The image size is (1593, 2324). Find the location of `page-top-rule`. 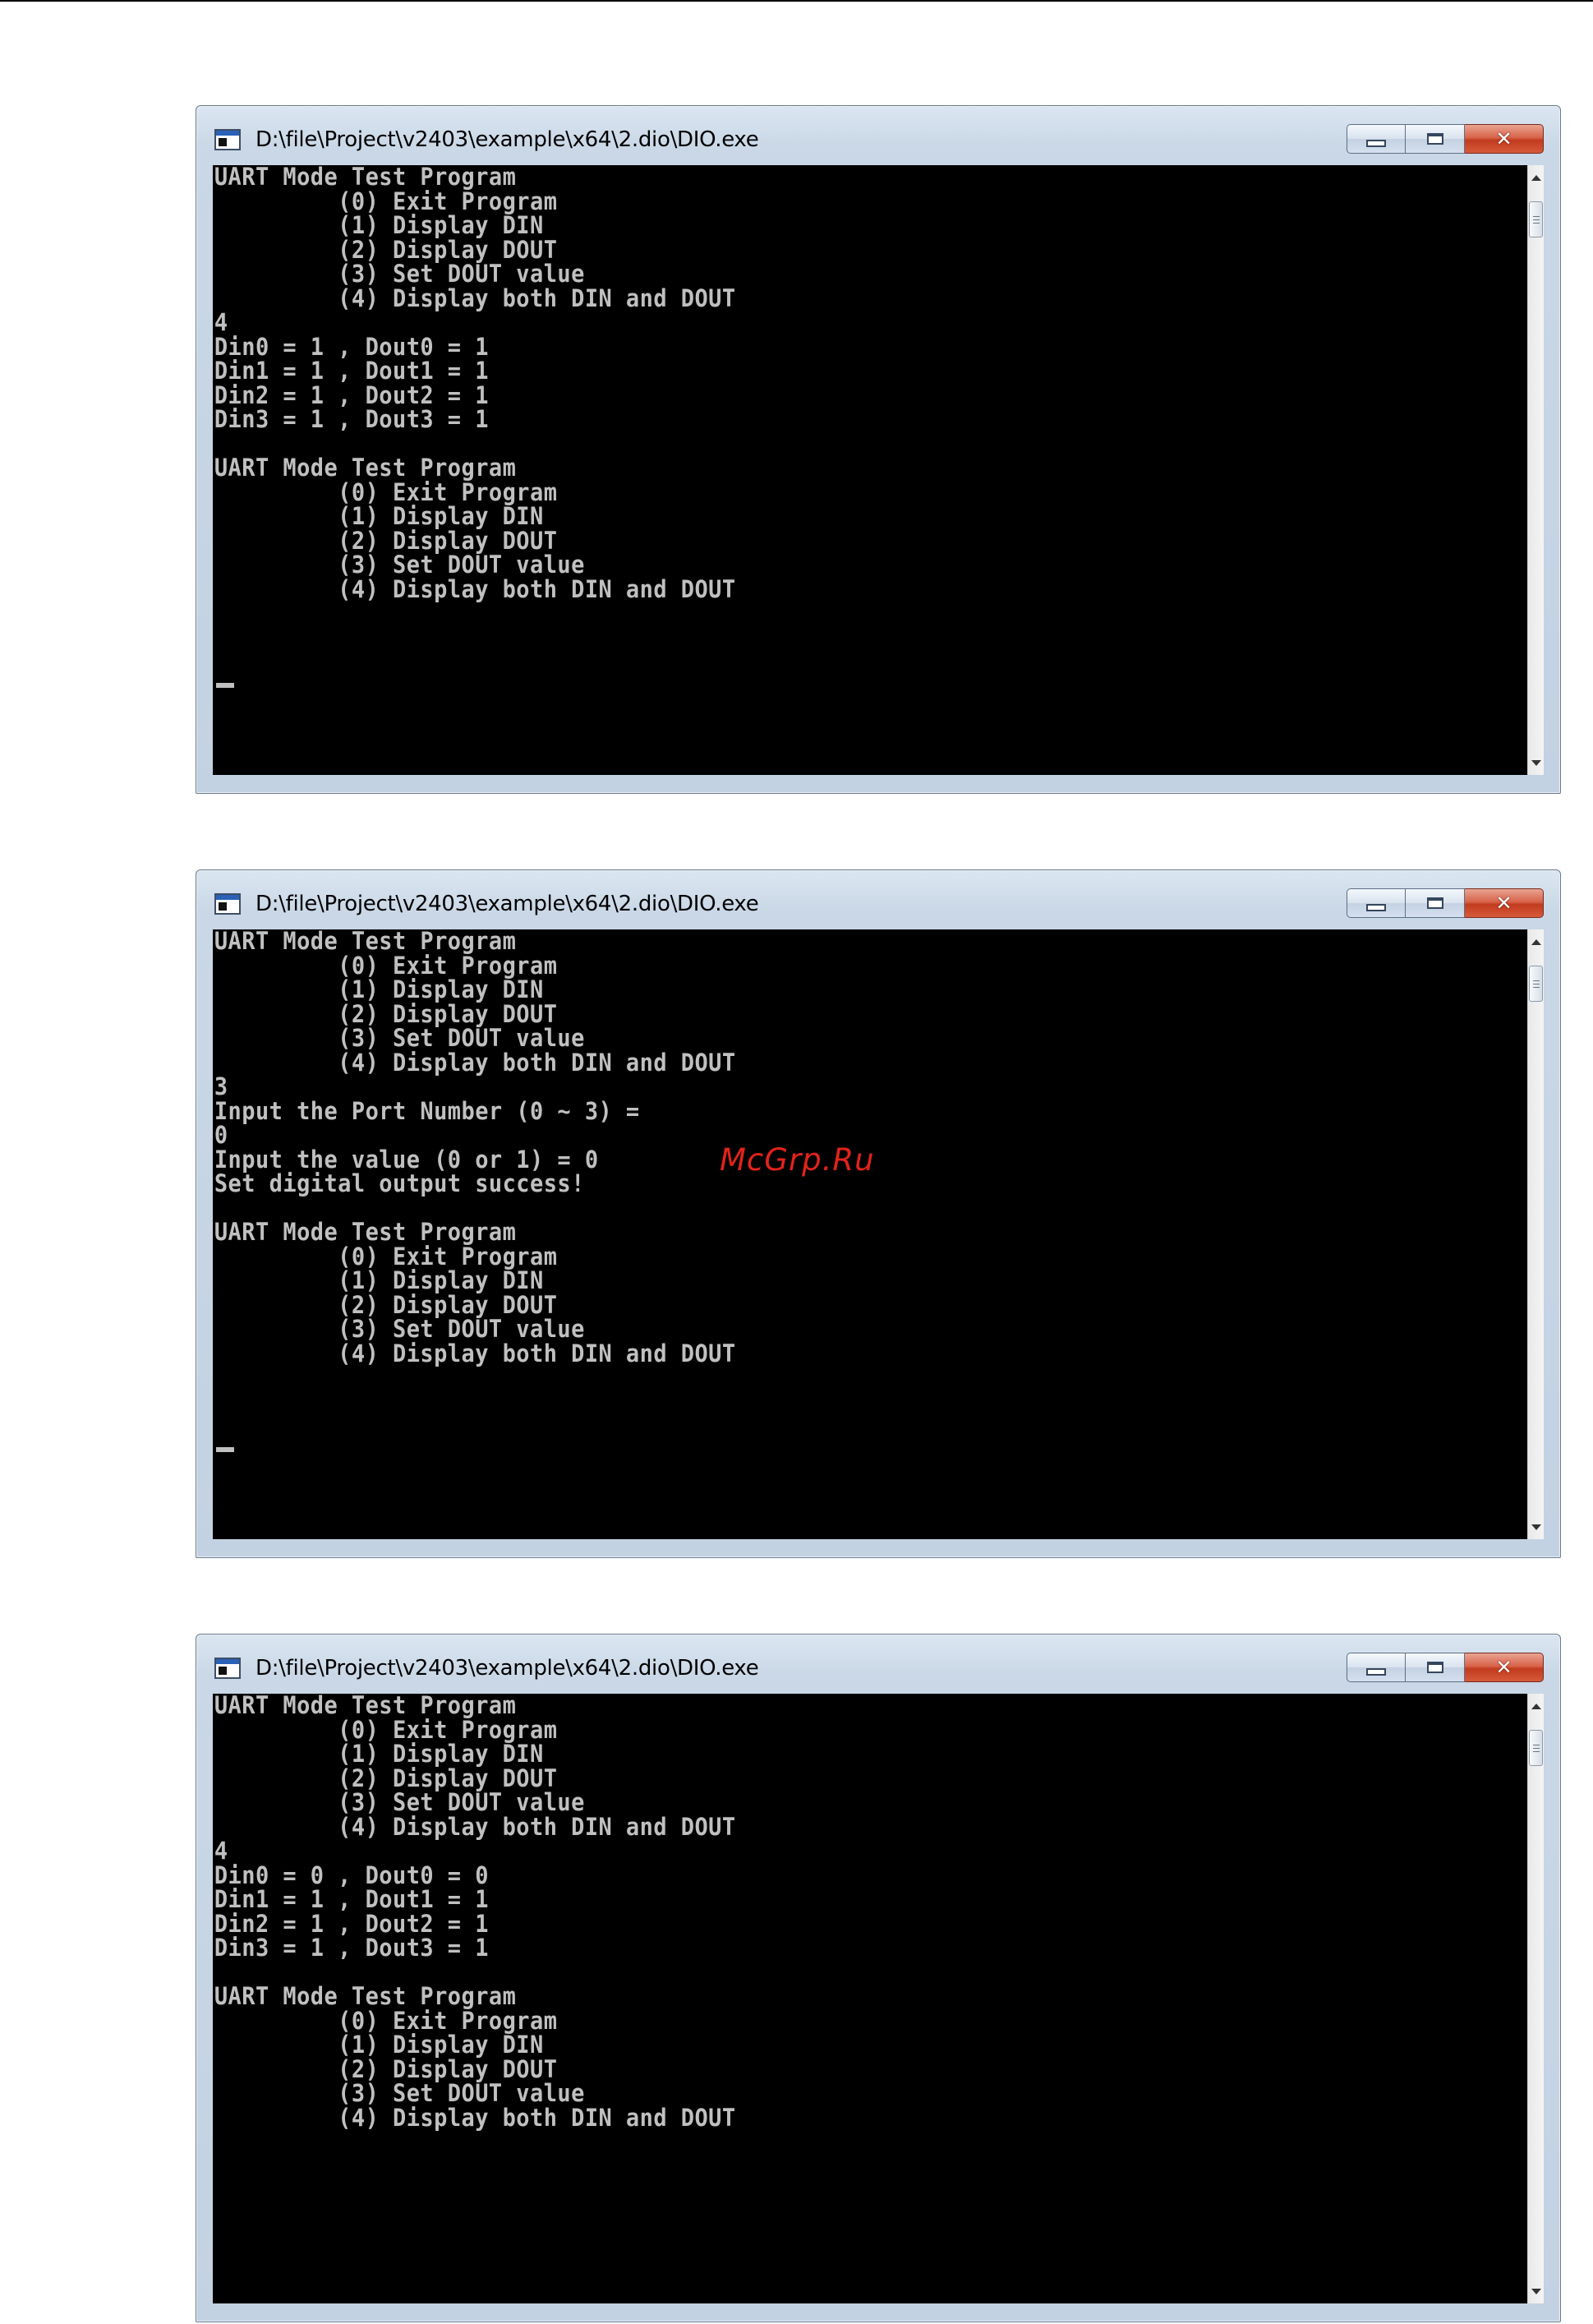

page-top-rule is located at coordinates (796, 1).